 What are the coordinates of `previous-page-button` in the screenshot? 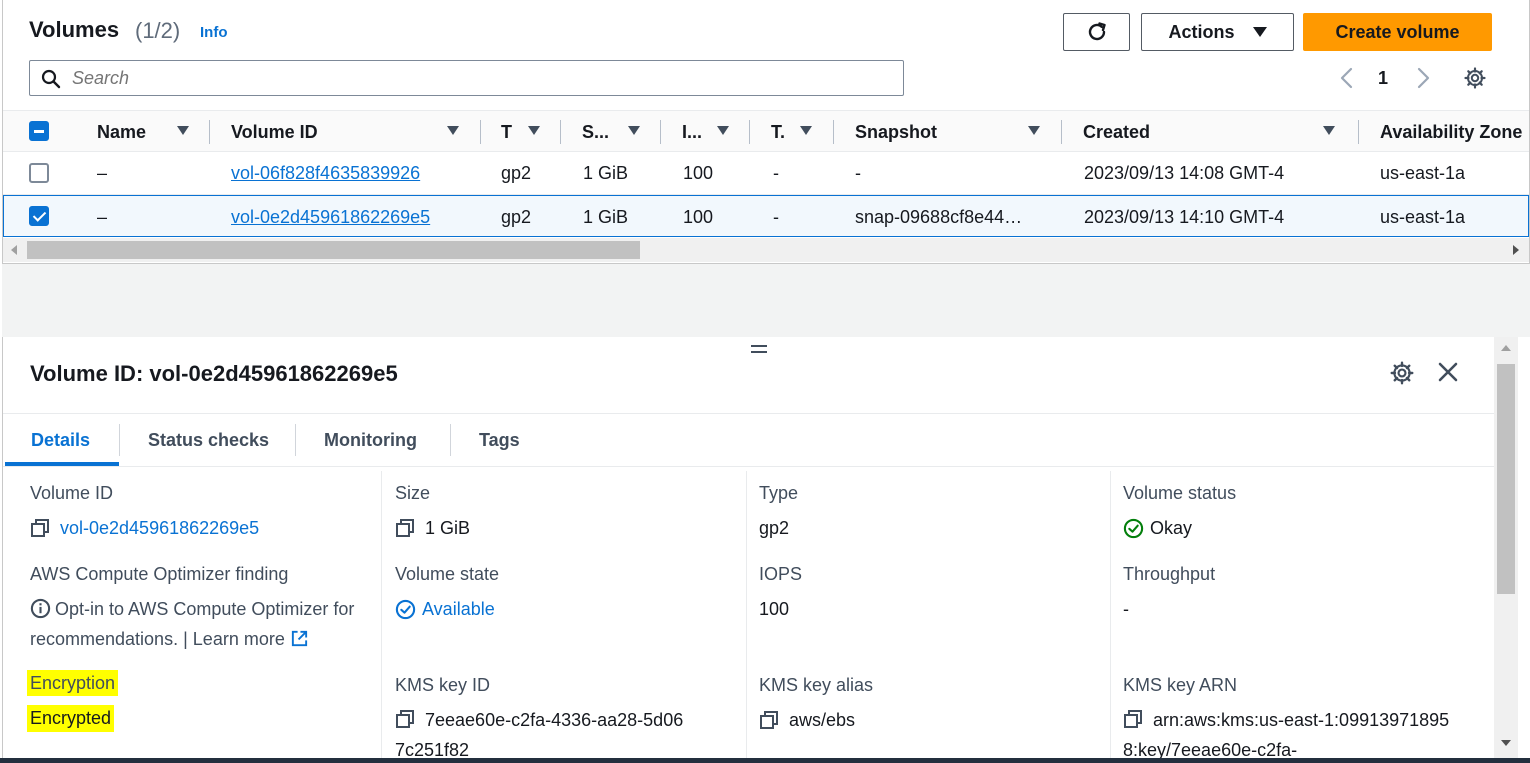 It's located at (1347, 78).